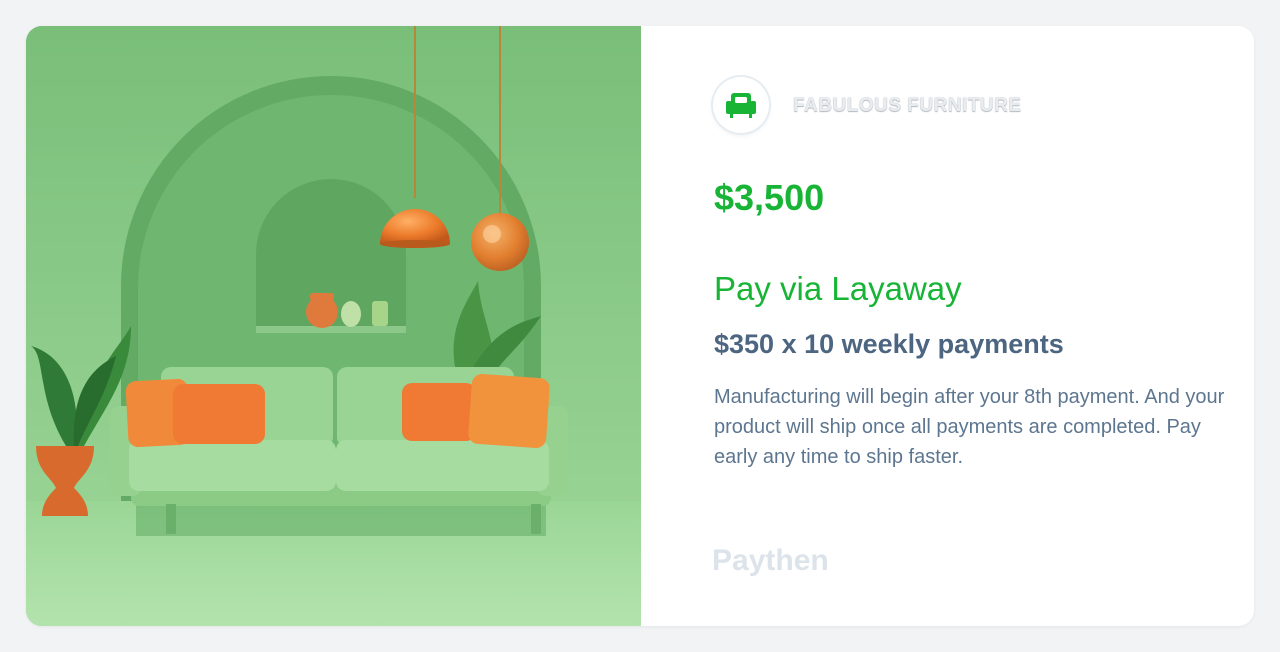 The image size is (1280, 652). Describe the element at coordinates (770, 560) in the screenshot. I see `provider-logo: Paythen` at that location.